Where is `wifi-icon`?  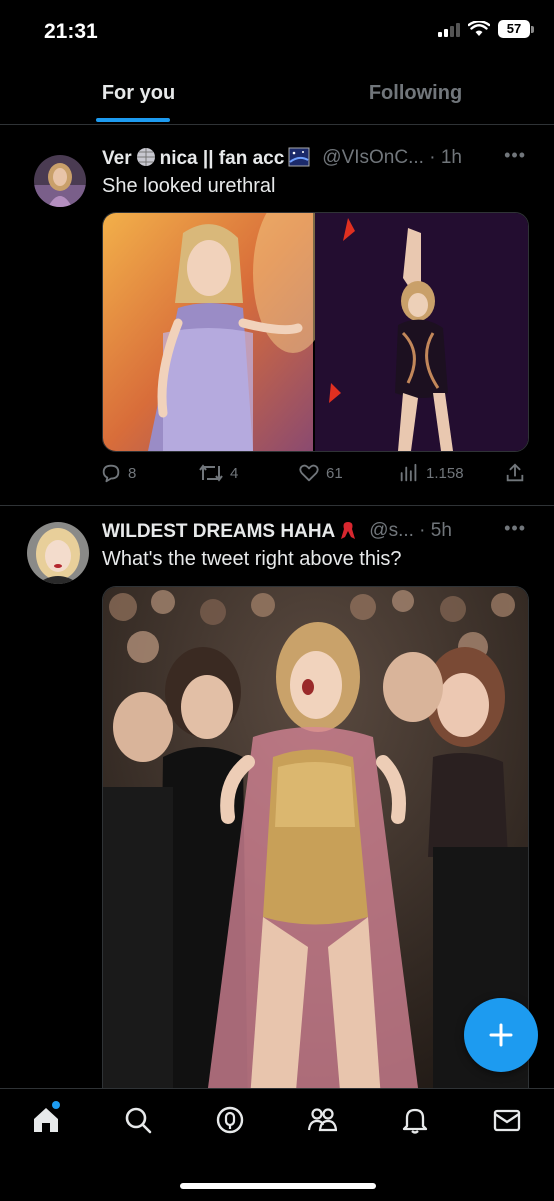 wifi-icon is located at coordinates (479, 28).